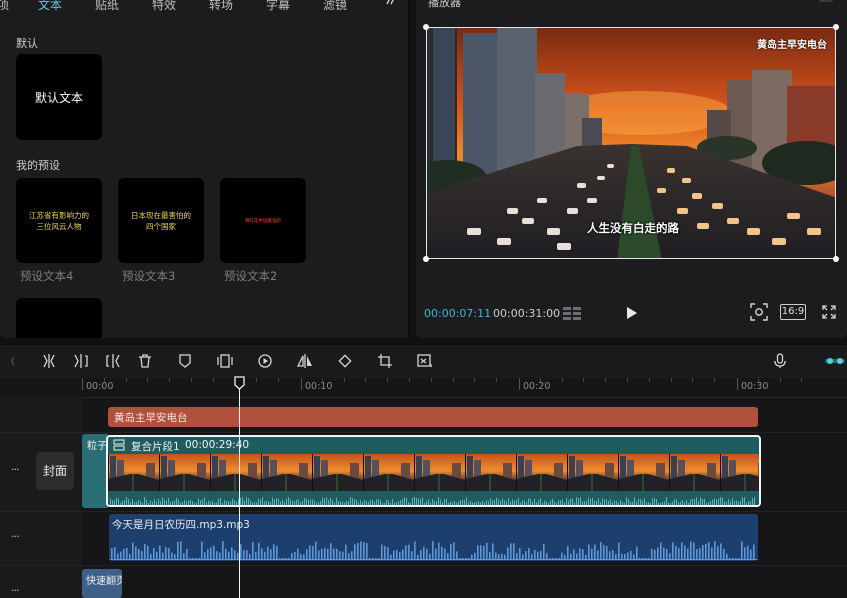 Image resolution: width=847 pixels, height=598 pixels. Describe the element at coordinates (100, 386) in the screenshot. I see `ruler-label-0: 00:00` at that location.